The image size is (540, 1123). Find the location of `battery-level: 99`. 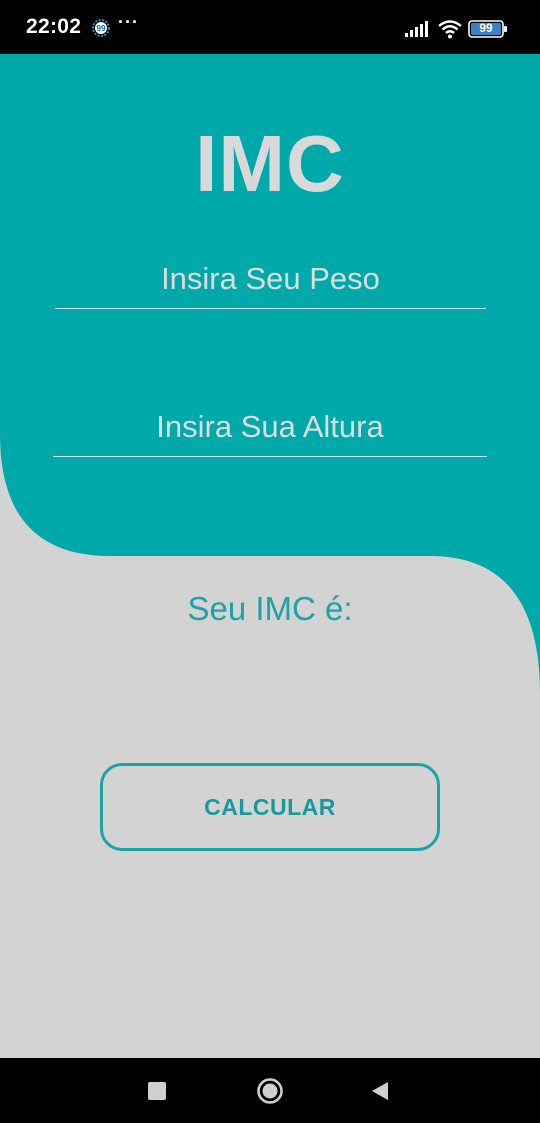

battery-level: 99 is located at coordinates (486, 28).